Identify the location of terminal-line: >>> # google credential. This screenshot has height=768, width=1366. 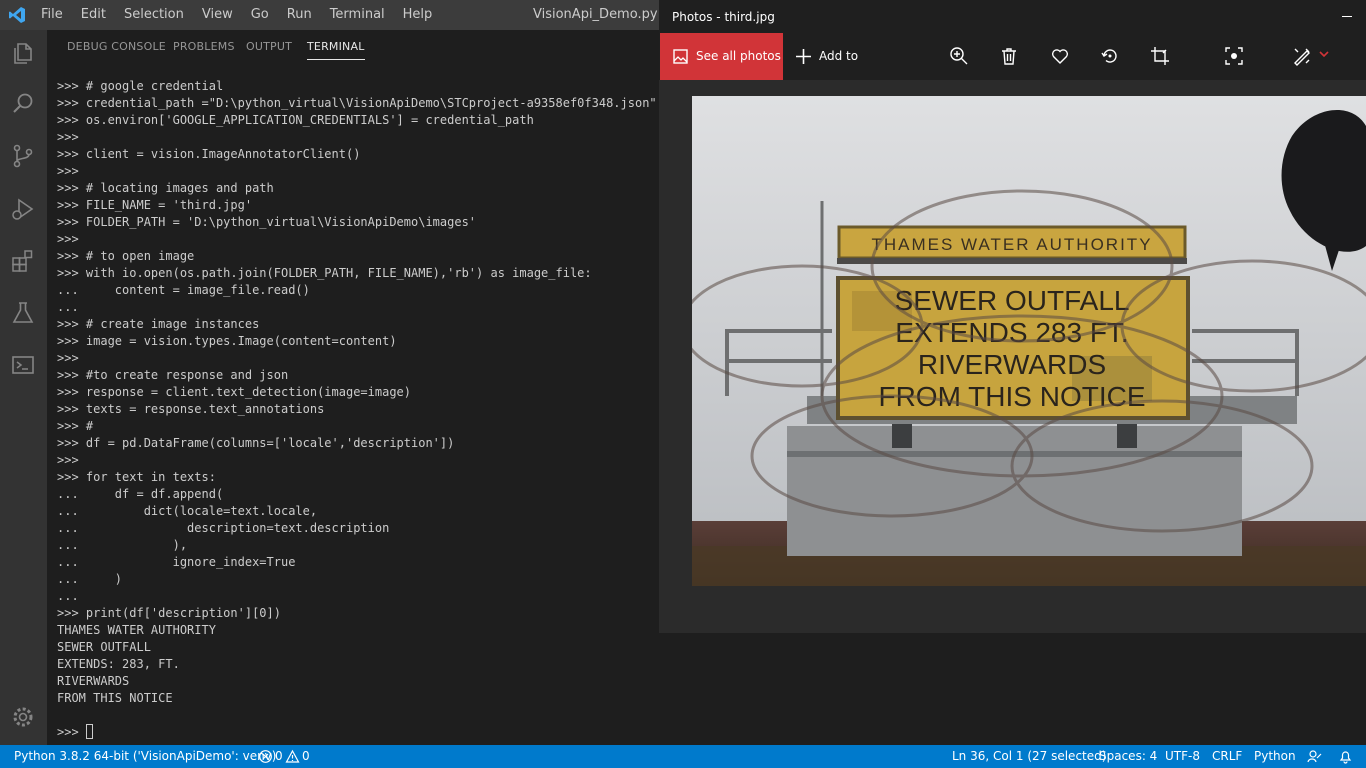
(140, 86).